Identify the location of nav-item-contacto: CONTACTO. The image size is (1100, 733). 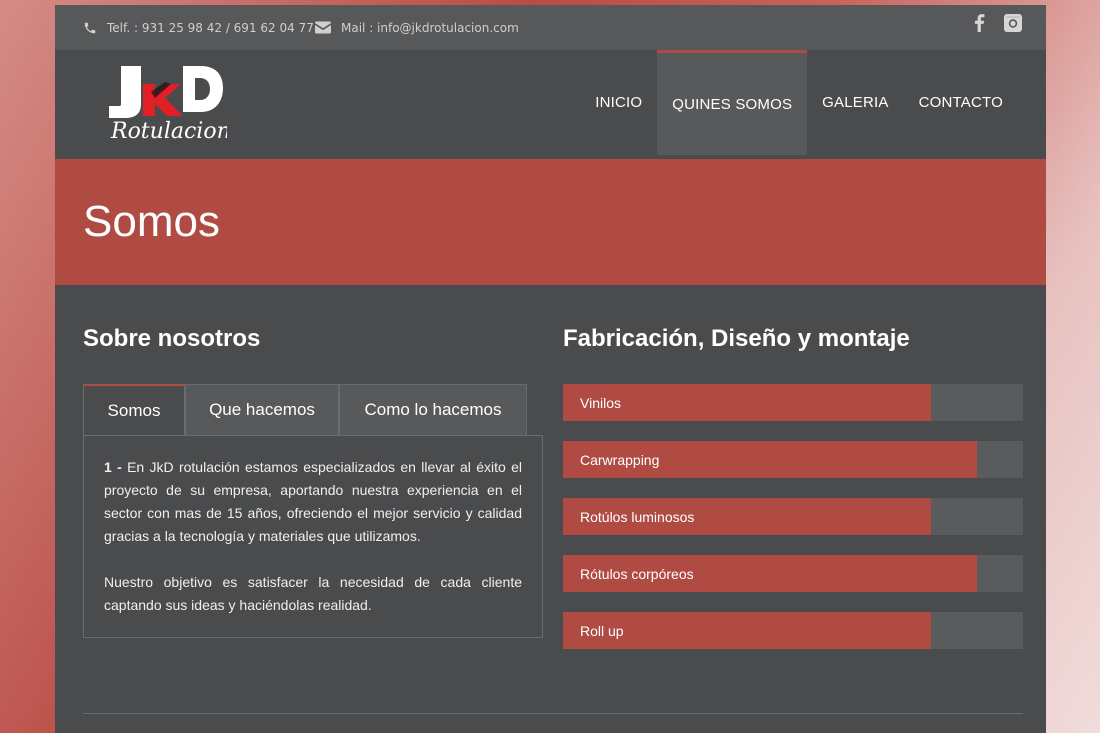
(961, 102).